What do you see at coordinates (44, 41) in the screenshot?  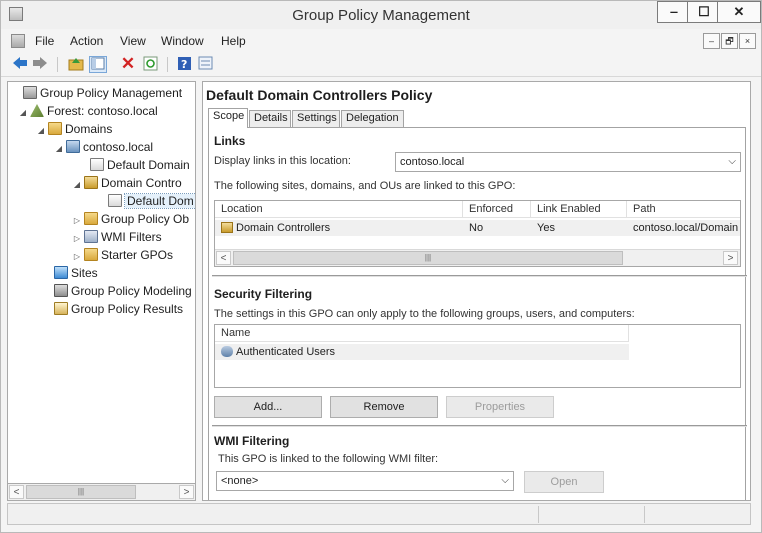 I see `menu-file: File` at bounding box center [44, 41].